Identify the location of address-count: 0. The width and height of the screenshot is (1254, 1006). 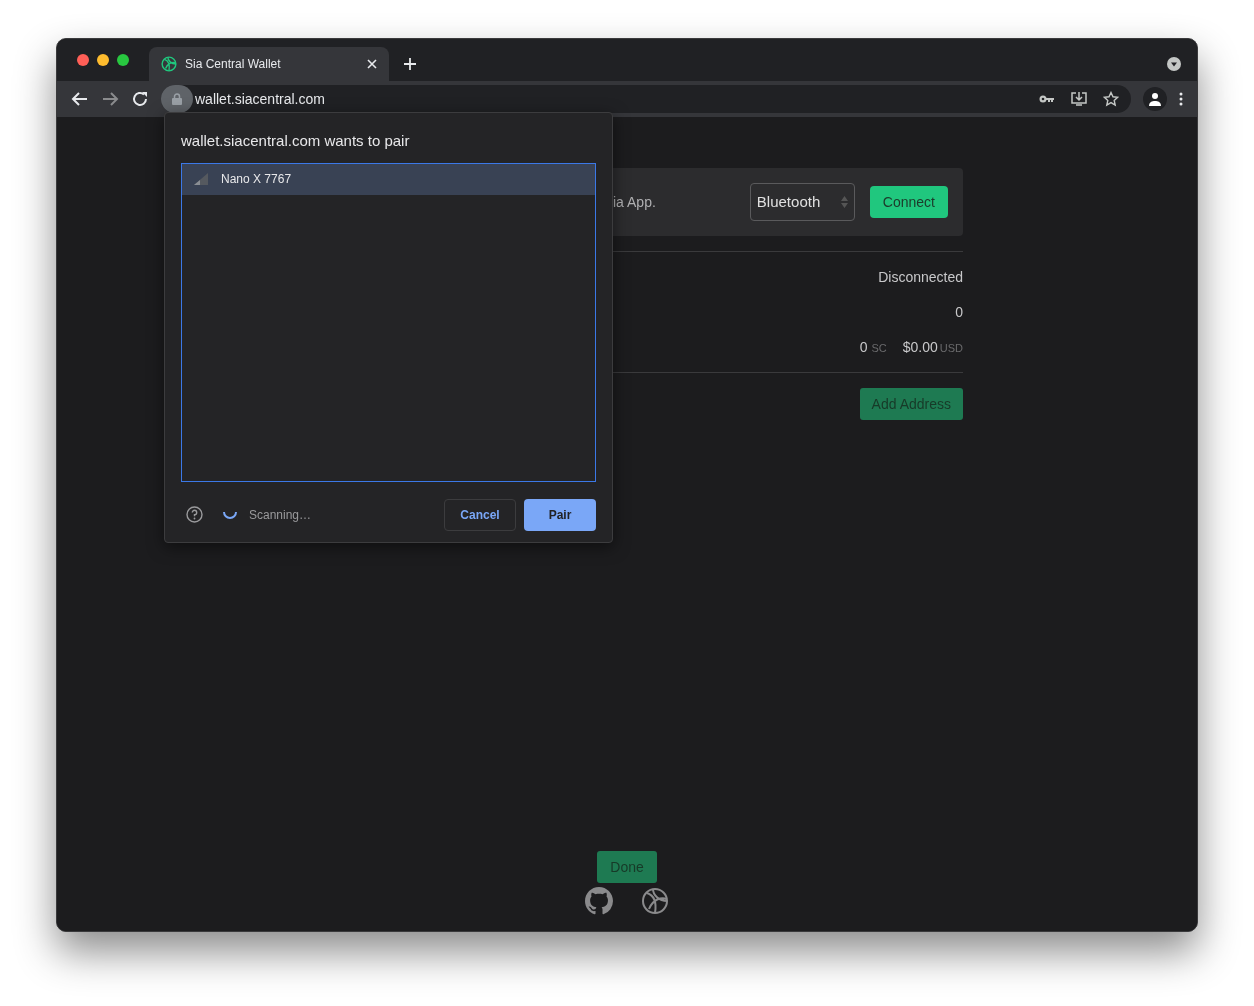
(959, 312).